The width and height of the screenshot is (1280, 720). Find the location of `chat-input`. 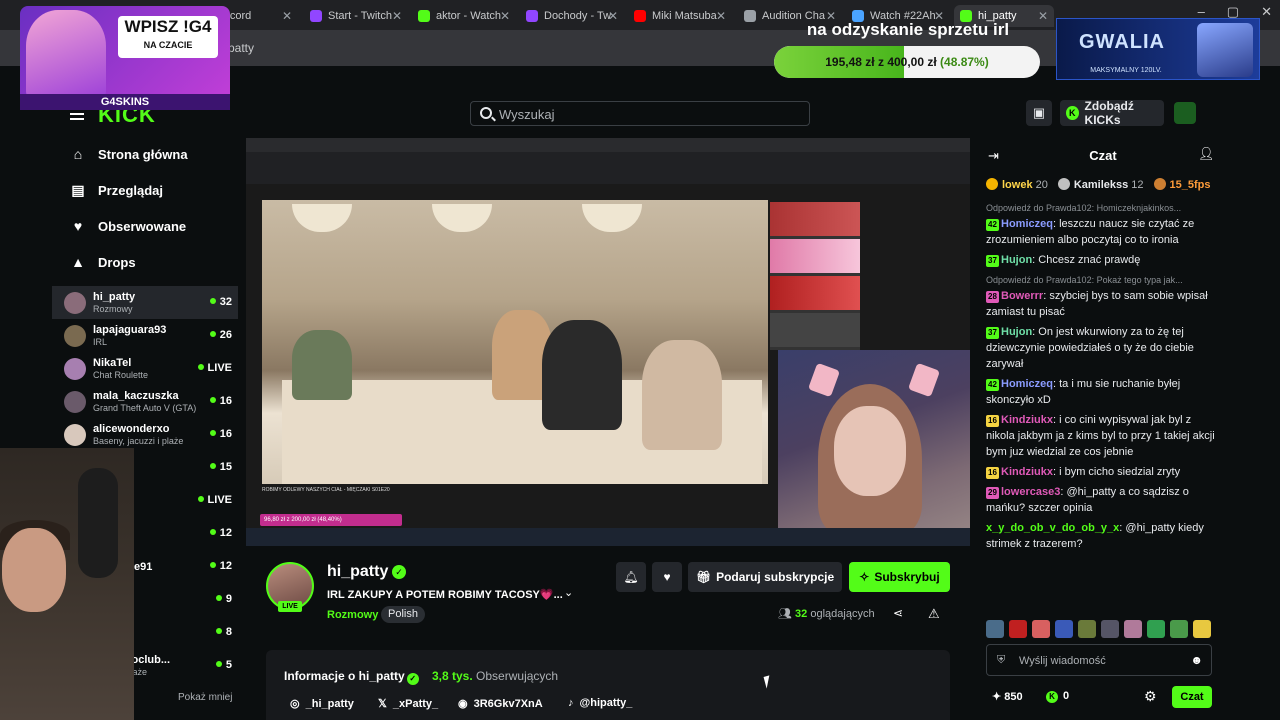

chat-input is located at coordinates (1099, 661).